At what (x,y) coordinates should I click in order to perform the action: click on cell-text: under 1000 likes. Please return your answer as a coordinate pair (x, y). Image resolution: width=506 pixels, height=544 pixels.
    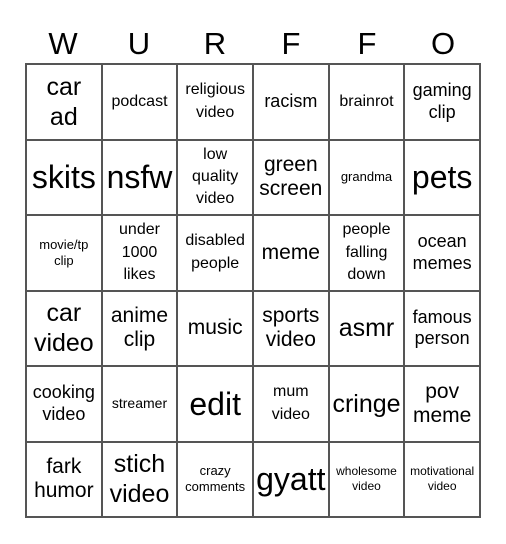
    Looking at the image, I should click on (139, 252).